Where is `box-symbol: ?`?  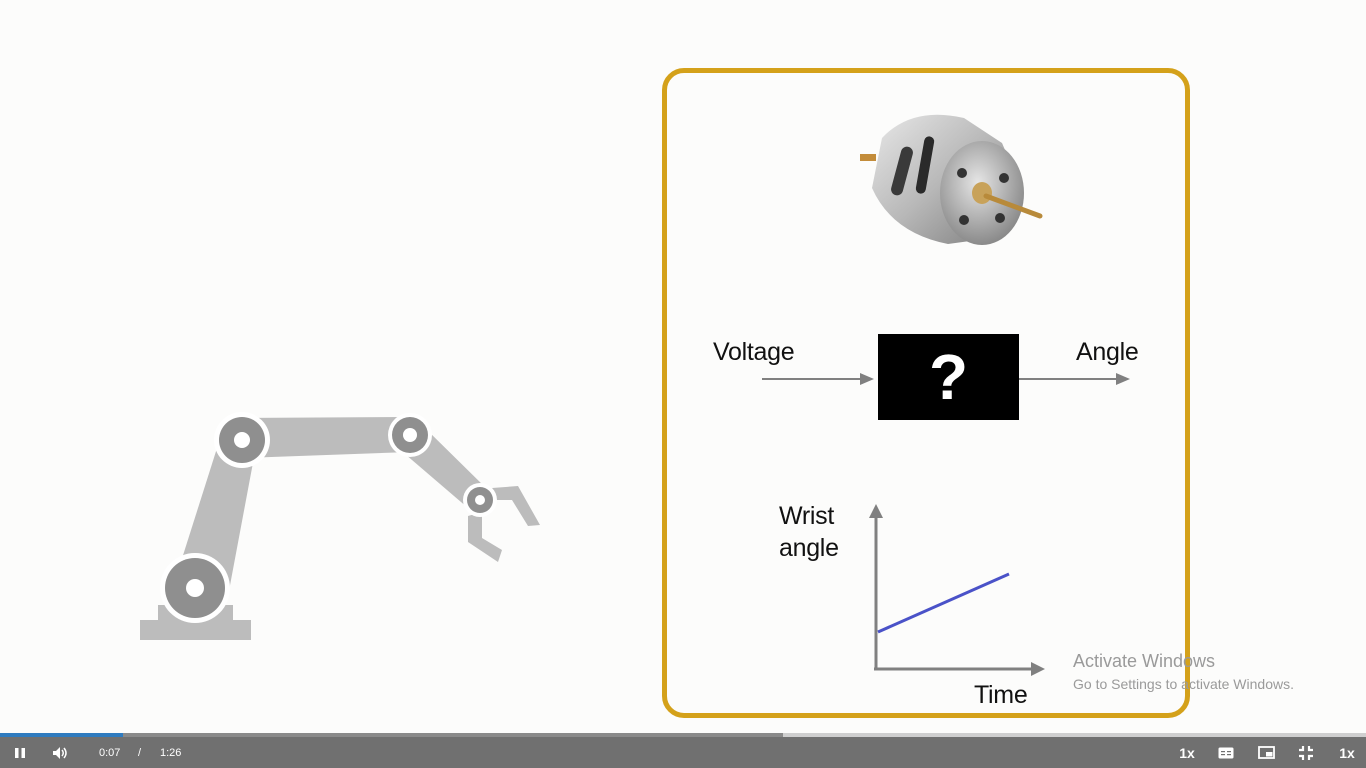
box-symbol: ? is located at coordinates (948, 377).